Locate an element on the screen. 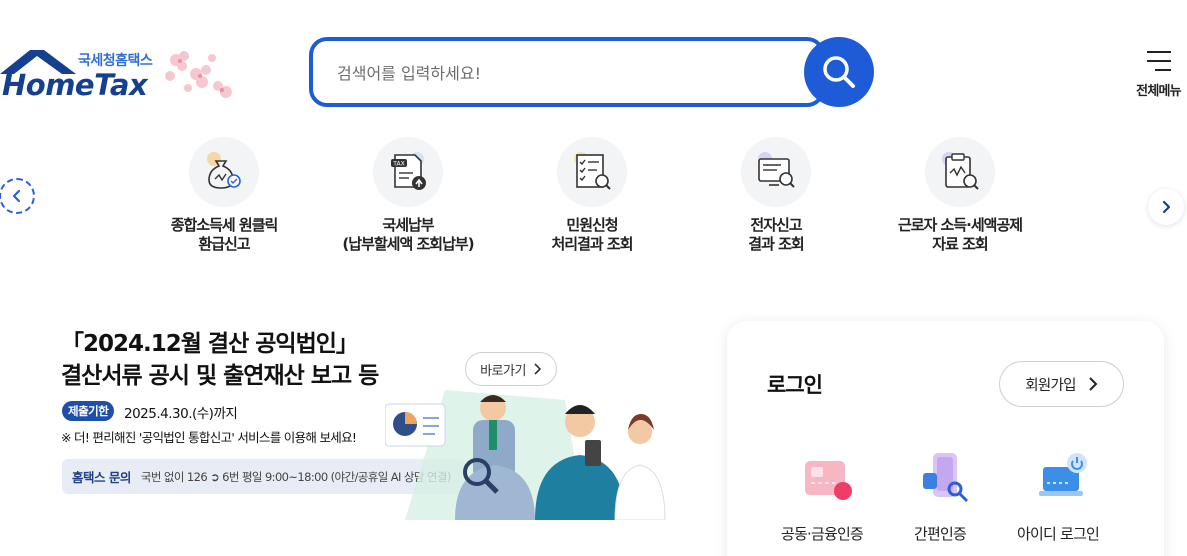 This screenshot has height=556, width=1187. quick-menu-label: 전자신고 결과 조회 is located at coordinates (776, 234).